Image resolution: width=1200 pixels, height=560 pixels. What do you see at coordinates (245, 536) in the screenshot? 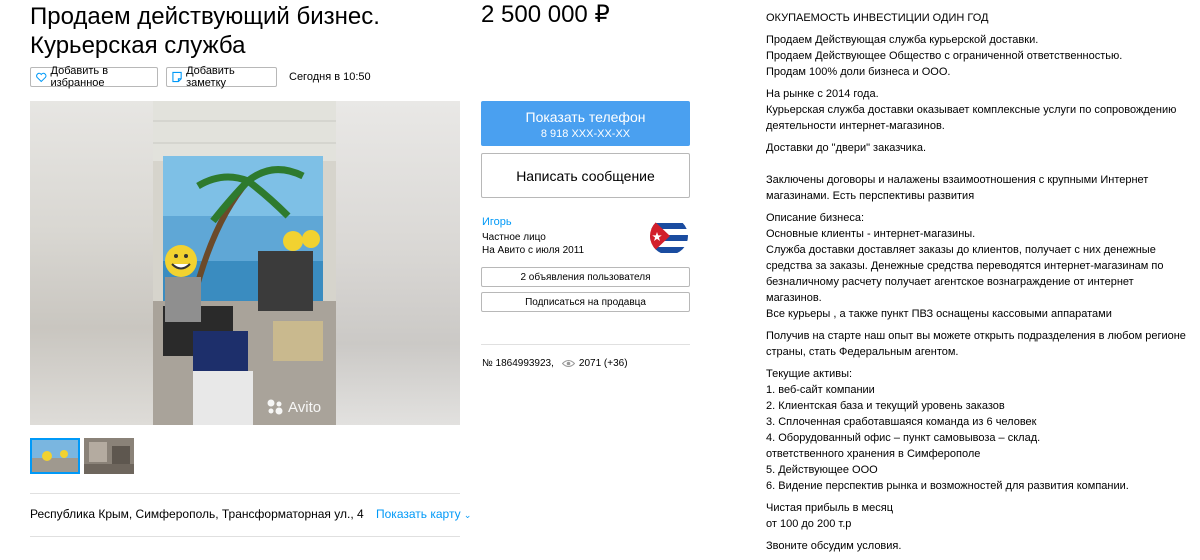
I see `address-divider-bottom` at bounding box center [245, 536].